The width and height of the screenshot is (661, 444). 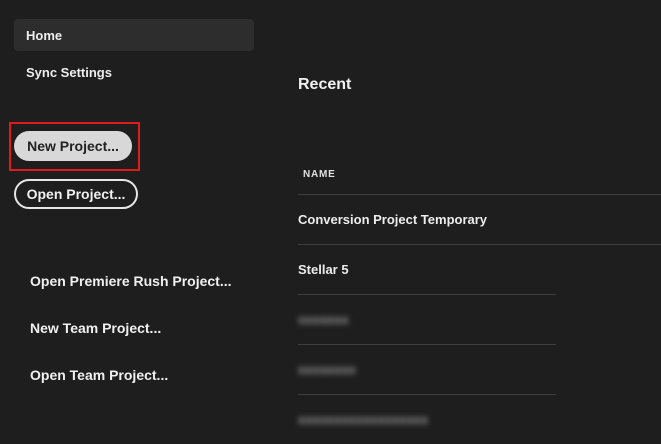 I want to click on sidebar-item-label: Home, so click(x=44, y=35).